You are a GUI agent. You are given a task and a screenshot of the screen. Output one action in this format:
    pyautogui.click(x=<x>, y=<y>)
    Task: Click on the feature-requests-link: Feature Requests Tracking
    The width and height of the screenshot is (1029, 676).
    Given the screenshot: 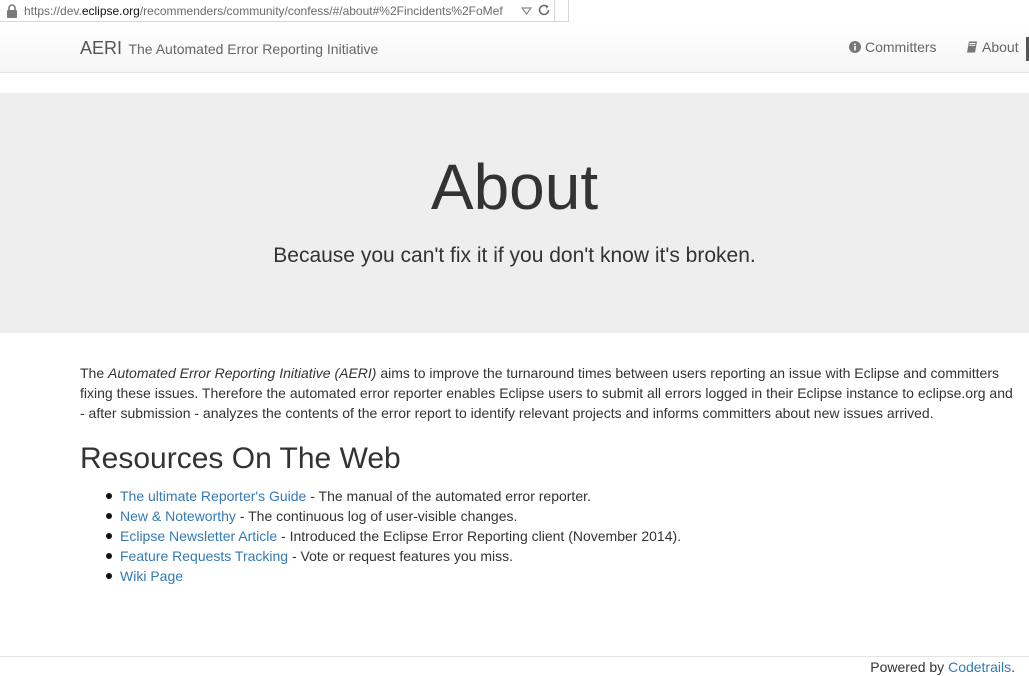 What is the action you would take?
    pyautogui.click(x=204, y=556)
    